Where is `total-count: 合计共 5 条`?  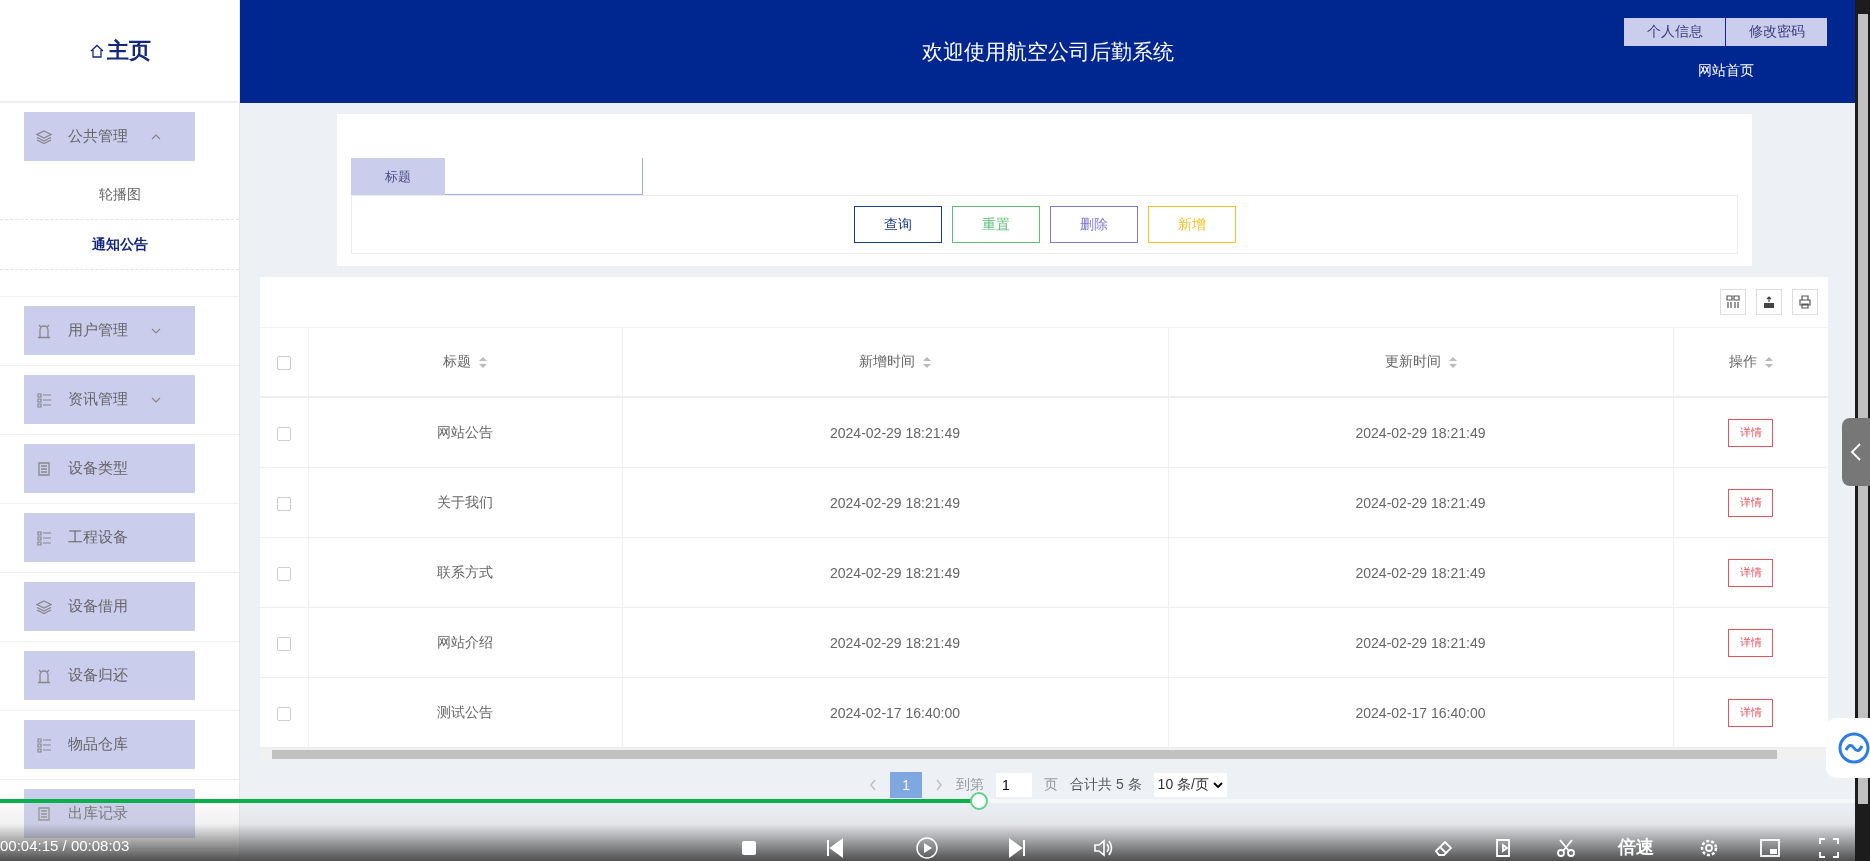
total-count: 合计共 5 条 is located at coordinates (1106, 785).